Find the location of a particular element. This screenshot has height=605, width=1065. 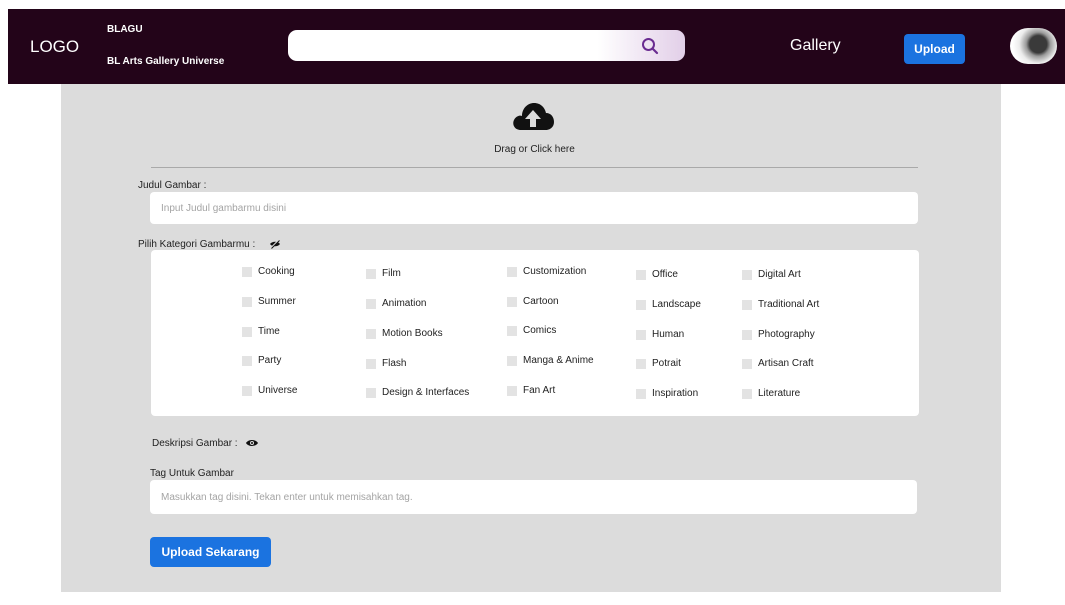

category-checkbox: Party is located at coordinates (261, 360).